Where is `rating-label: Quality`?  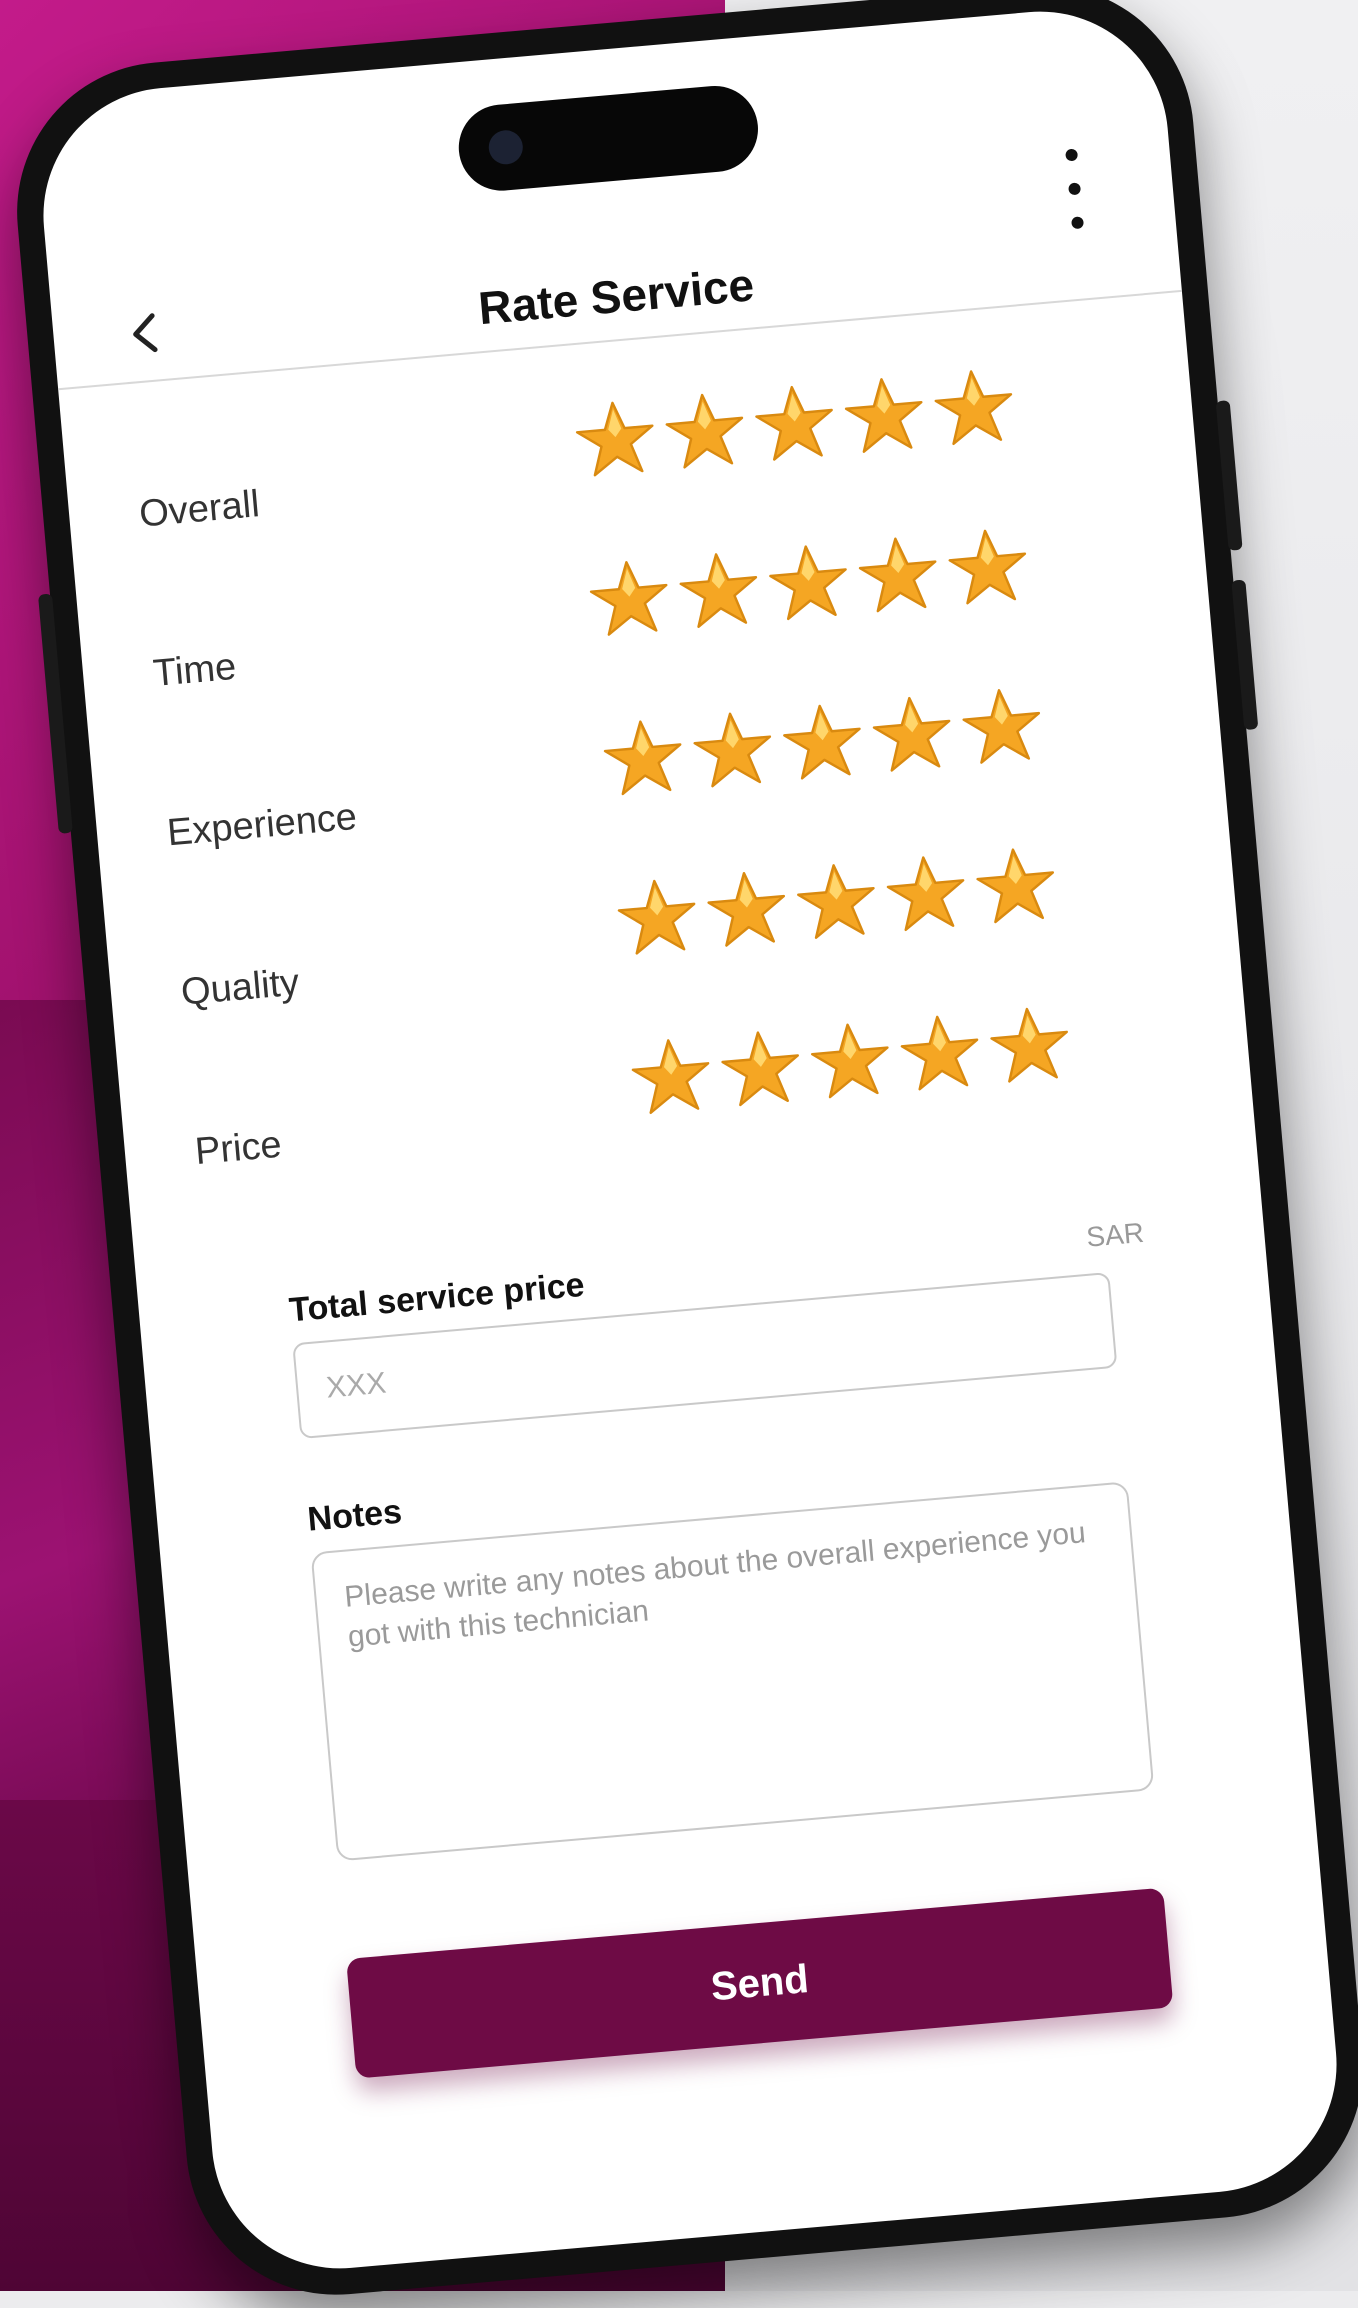
rating-label: Quality is located at coordinates (240, 987).